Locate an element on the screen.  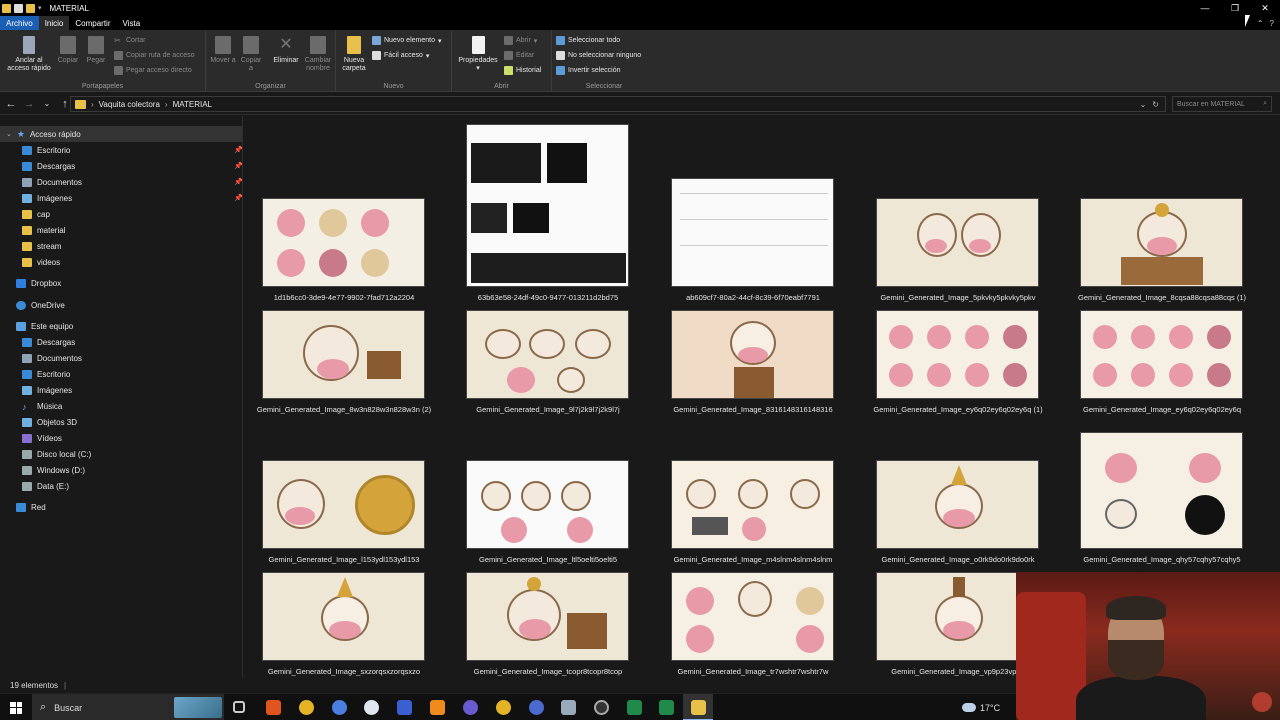
new-folder-icon is located at coordinates (30, 8).